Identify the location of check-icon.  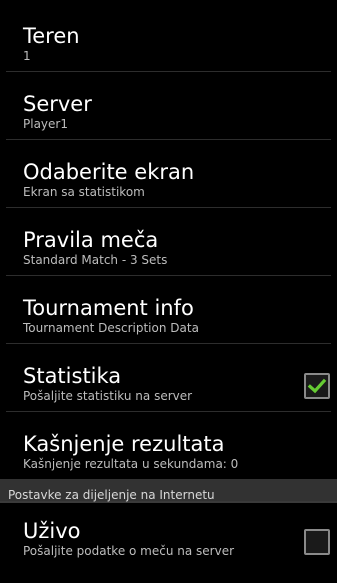
(317, 386).